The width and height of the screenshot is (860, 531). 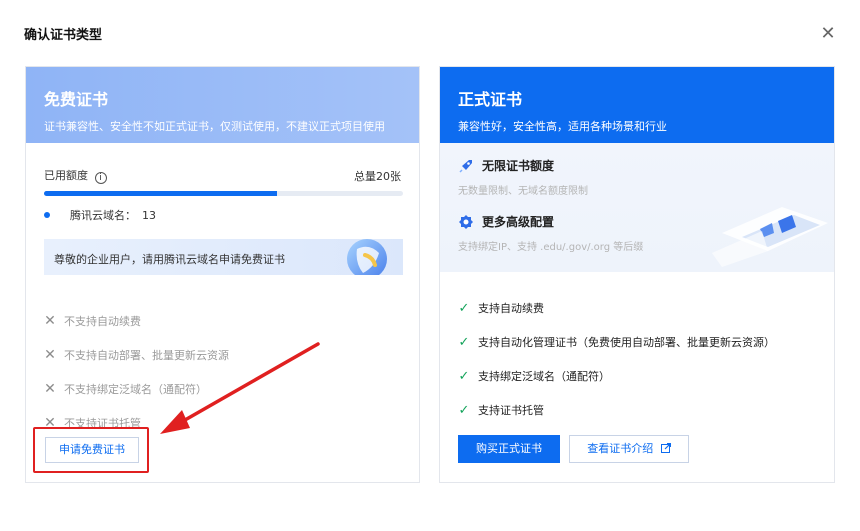 I want to click on paid-card-subtitle: 兼容性好，安全性高，适用各种场景和行业, so click(x=562, y=126).